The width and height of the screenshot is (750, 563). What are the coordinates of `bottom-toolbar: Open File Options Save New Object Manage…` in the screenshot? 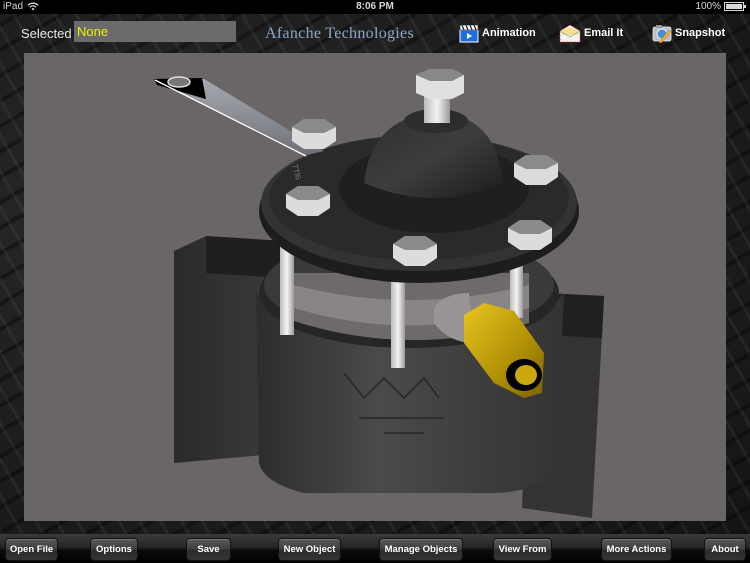 It's located at (375, 548).